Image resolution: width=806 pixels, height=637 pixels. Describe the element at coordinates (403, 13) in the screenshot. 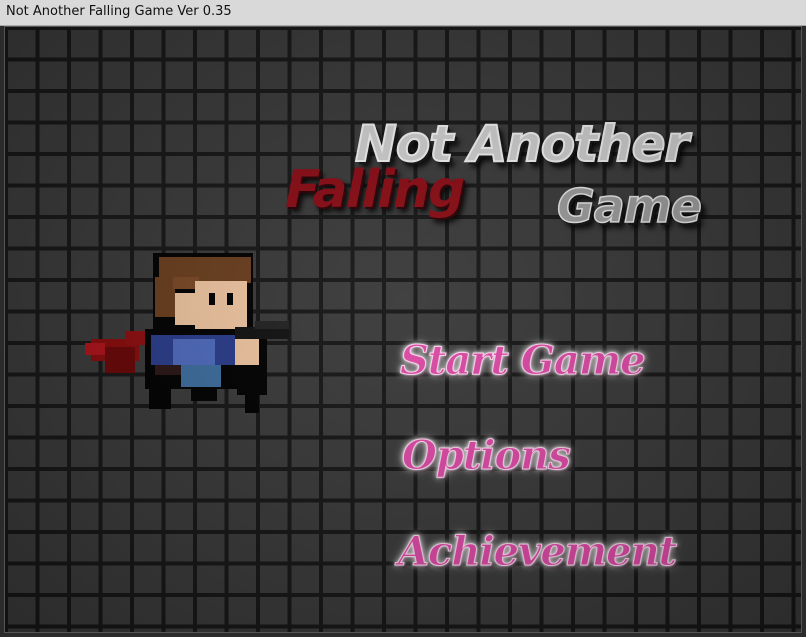

I see `window-titlebar: Not Another Falling Game Ver 0.35` at that location.